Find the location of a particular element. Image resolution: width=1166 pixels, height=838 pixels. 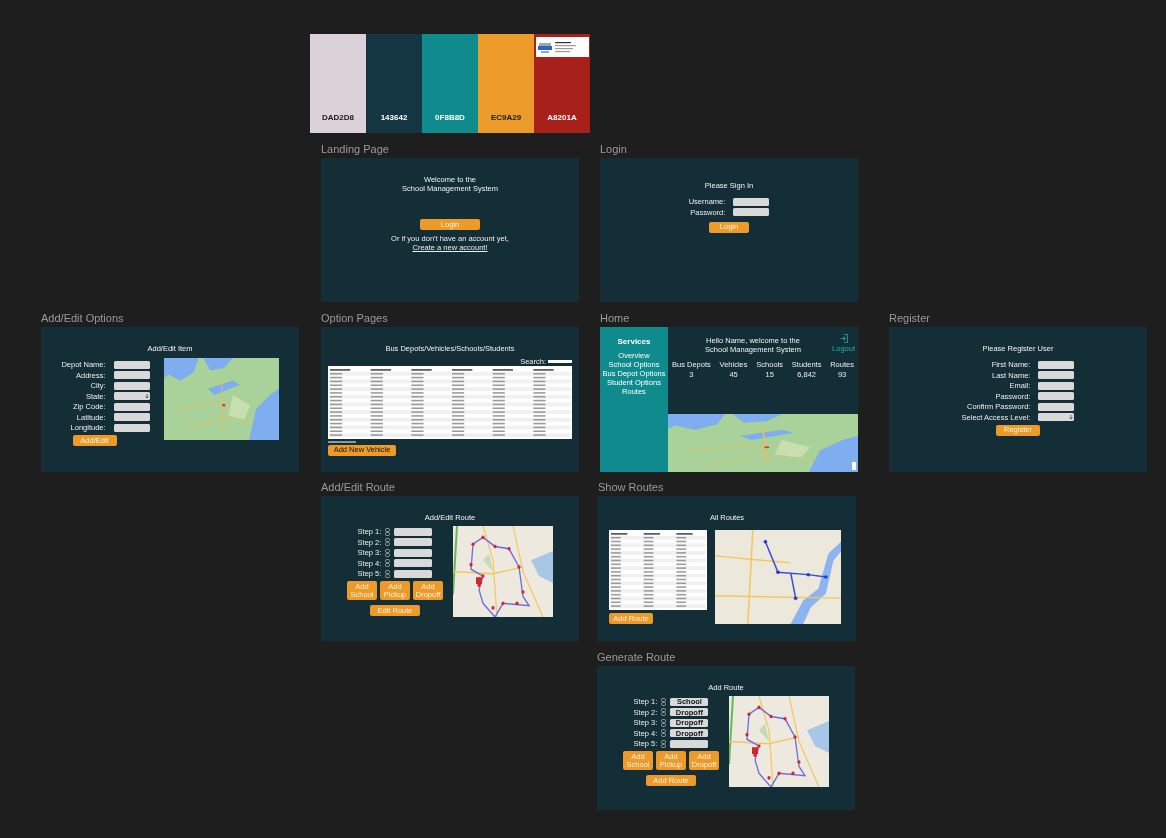

hex-code: 143642 is located at coordinates (394, 117).